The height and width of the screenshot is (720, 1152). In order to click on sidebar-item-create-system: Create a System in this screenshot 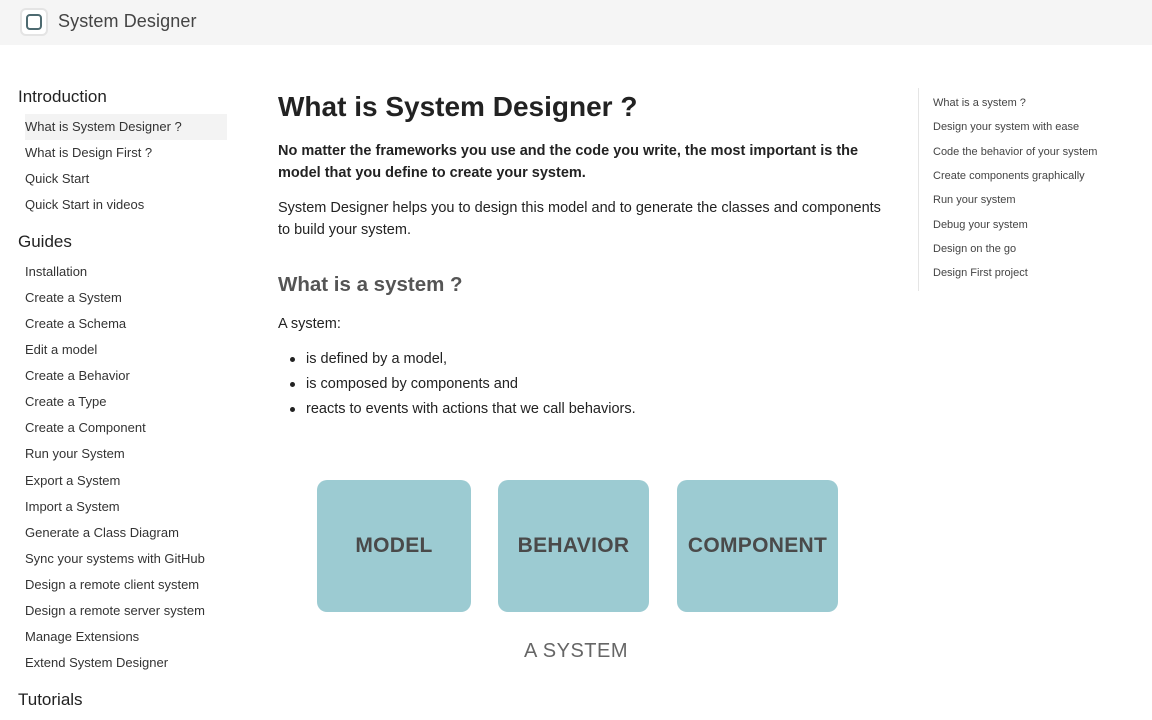, I will do `click(126, 298)`.